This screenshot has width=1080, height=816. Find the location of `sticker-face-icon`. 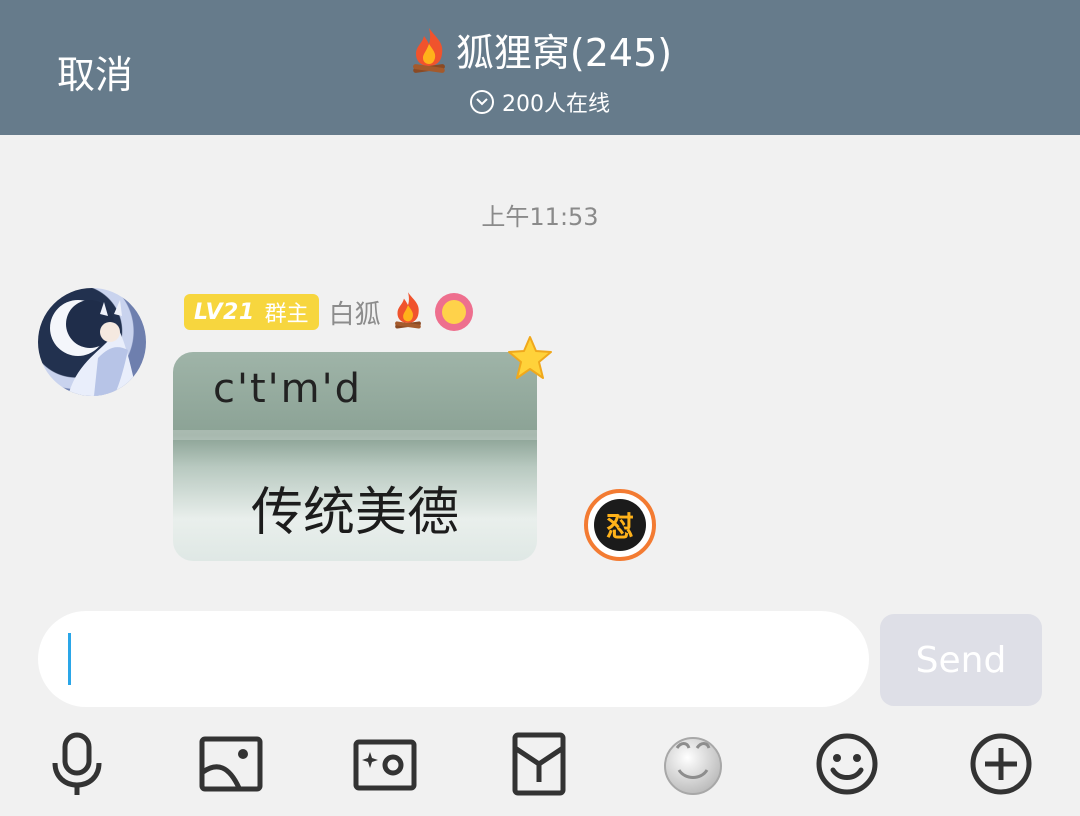

sticker-face-icon is located at coordinates (693, 764).